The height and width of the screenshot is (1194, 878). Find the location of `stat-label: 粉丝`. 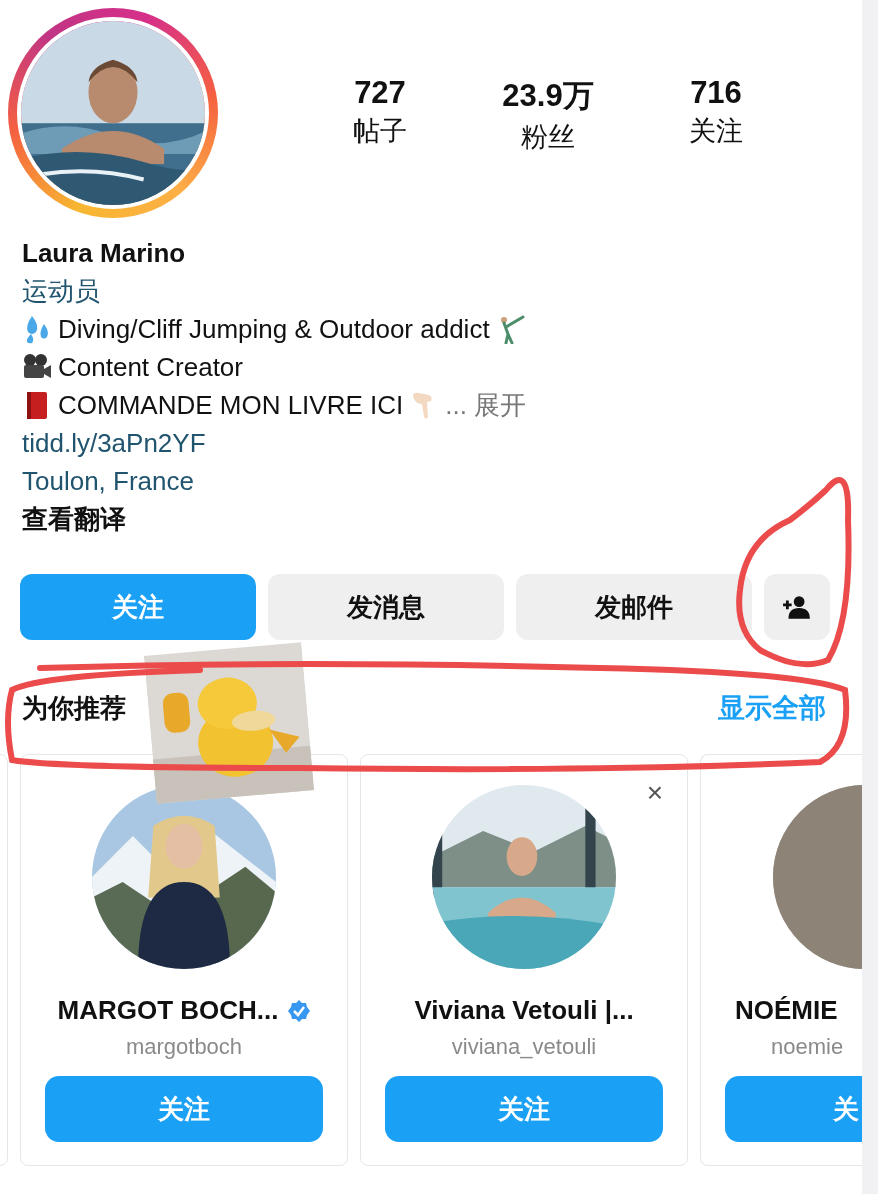

stat-label: 粉丝 is located at coordinates (548, 137).